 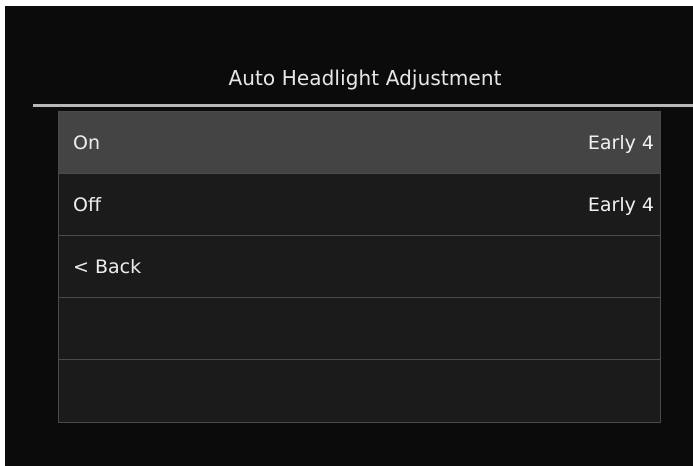 What do you see at coordinates (365, 78) in the screenshot?
I see `page-title: Auto Headlight Adjustment` at bounding box center [365, 78].